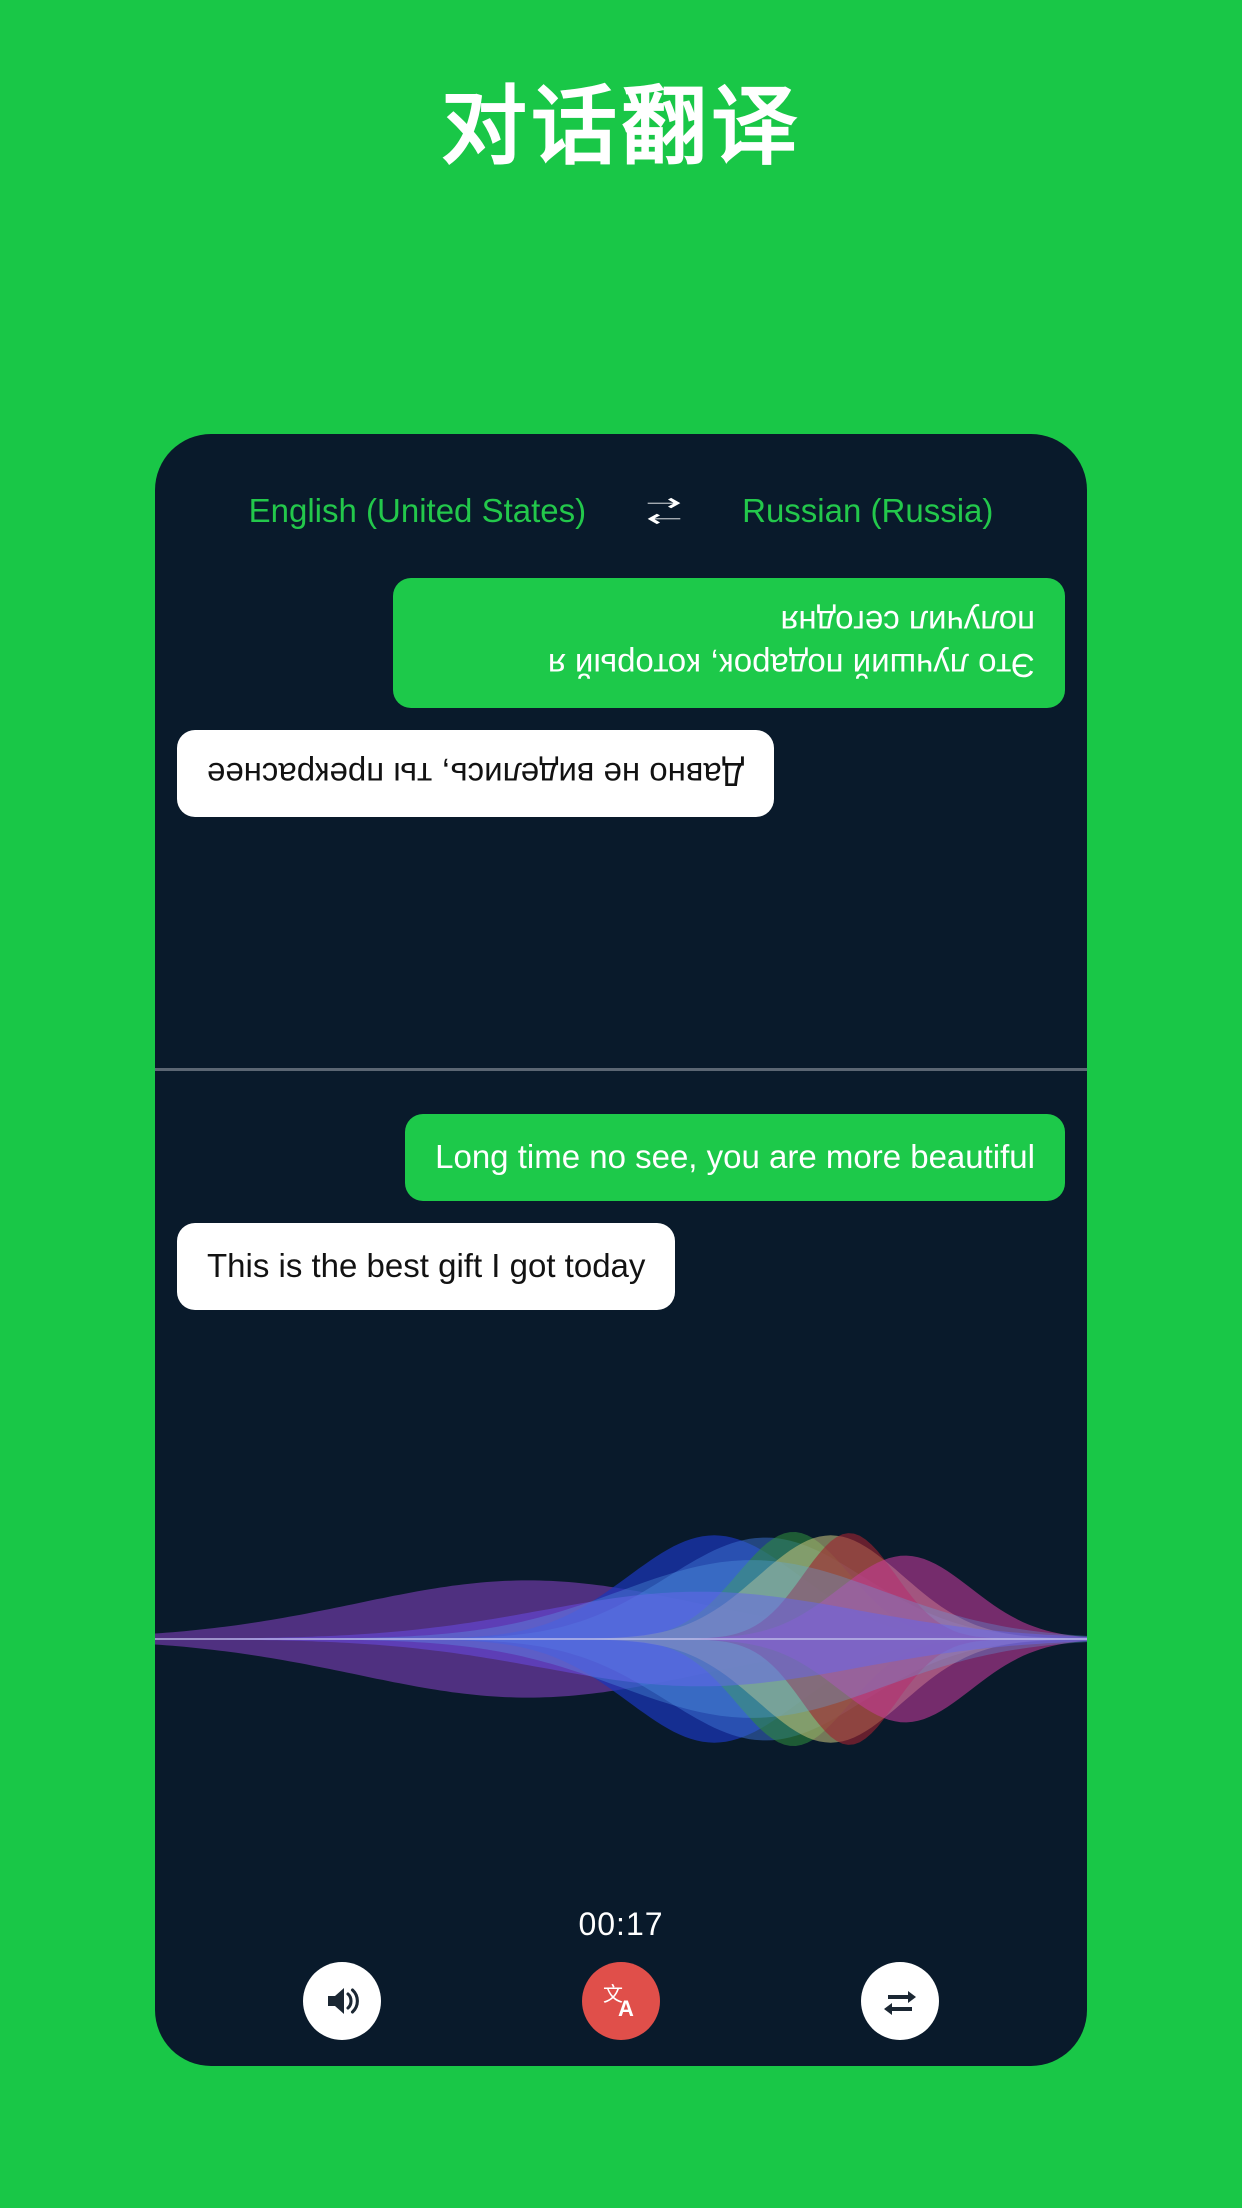 This screenshot has width=1242, height=2208. I want to click on message-bubble: This is the best gift I got today, so click(426, 1266).